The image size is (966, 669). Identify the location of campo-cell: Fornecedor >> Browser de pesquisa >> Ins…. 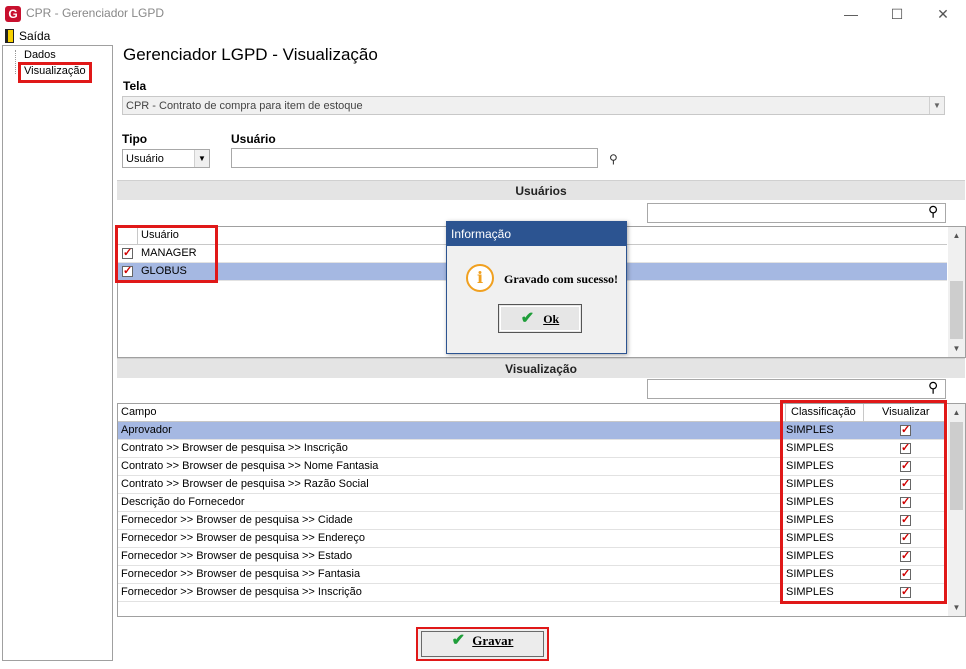
(241, 592).